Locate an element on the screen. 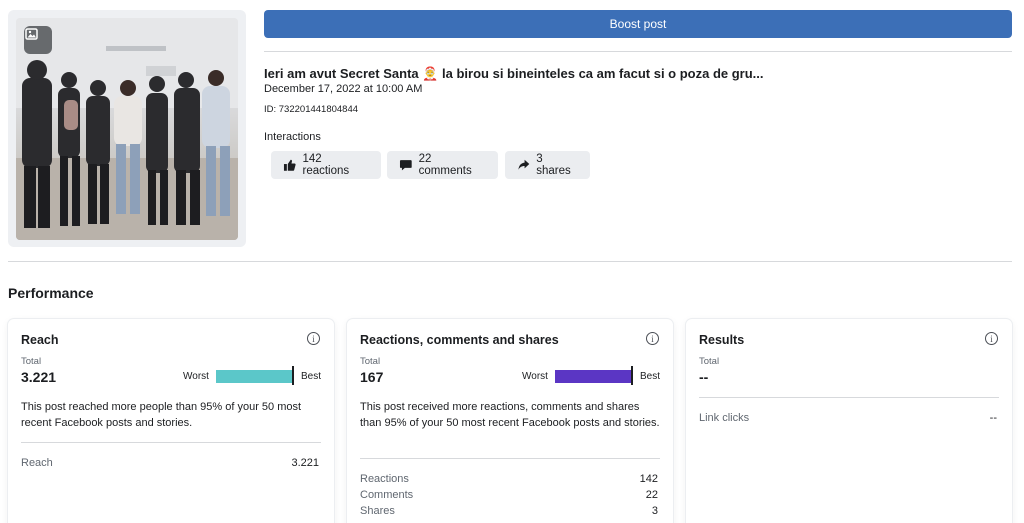 This screenshot has width=1024, height=523. row-label: Reach is located at coordinates (37, 463).